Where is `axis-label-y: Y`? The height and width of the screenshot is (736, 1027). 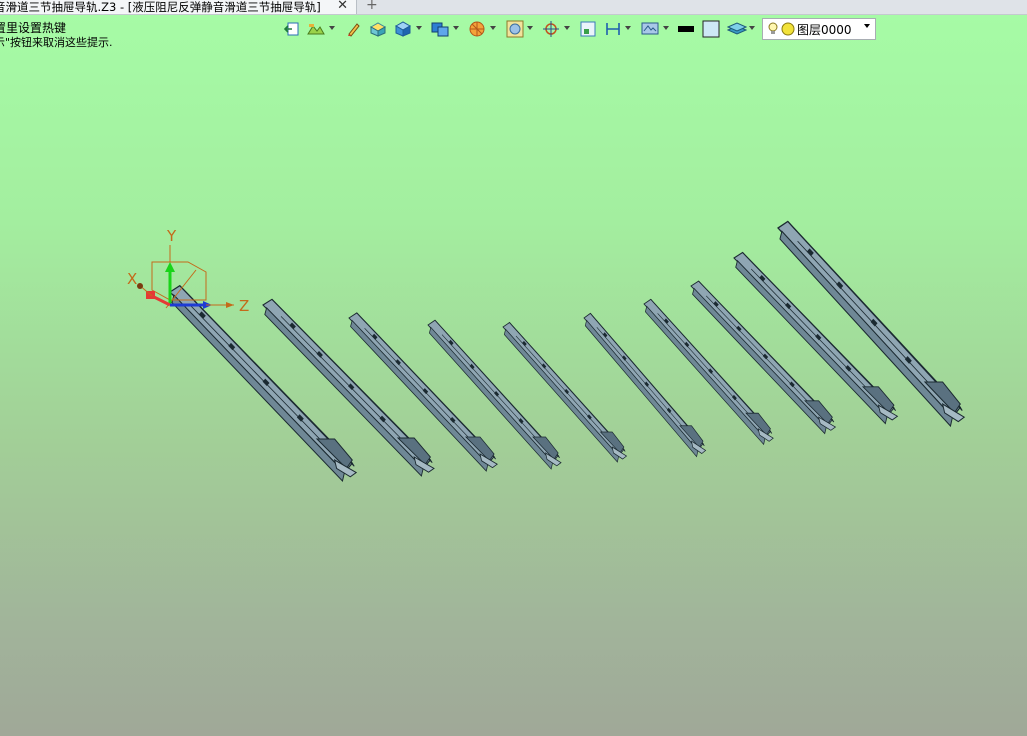
axis-label-y: Y is located at coordinates (171, 236).